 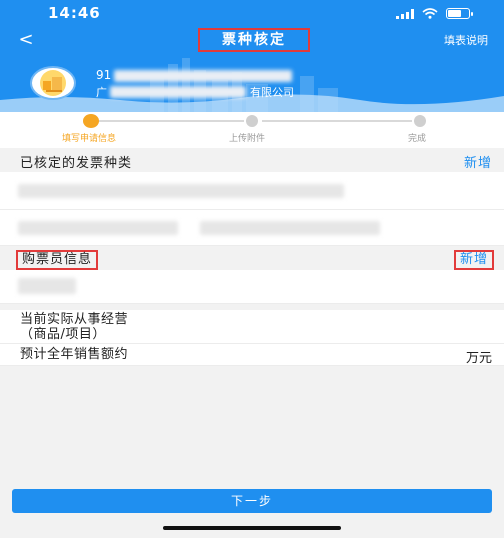 What do you see at coordinates (47, 286) in the screenshot?
I see `redacted-buyer-name` at bounding box center [47, 286].